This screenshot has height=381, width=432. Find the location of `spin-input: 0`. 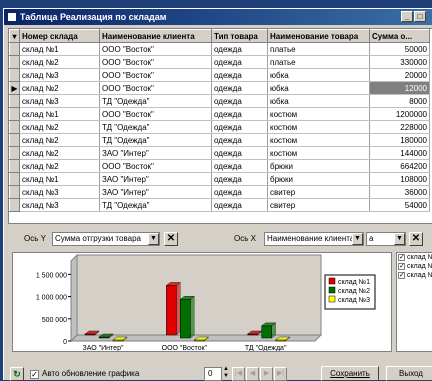

spin-input: 0 is located at coordinates (213, 374).